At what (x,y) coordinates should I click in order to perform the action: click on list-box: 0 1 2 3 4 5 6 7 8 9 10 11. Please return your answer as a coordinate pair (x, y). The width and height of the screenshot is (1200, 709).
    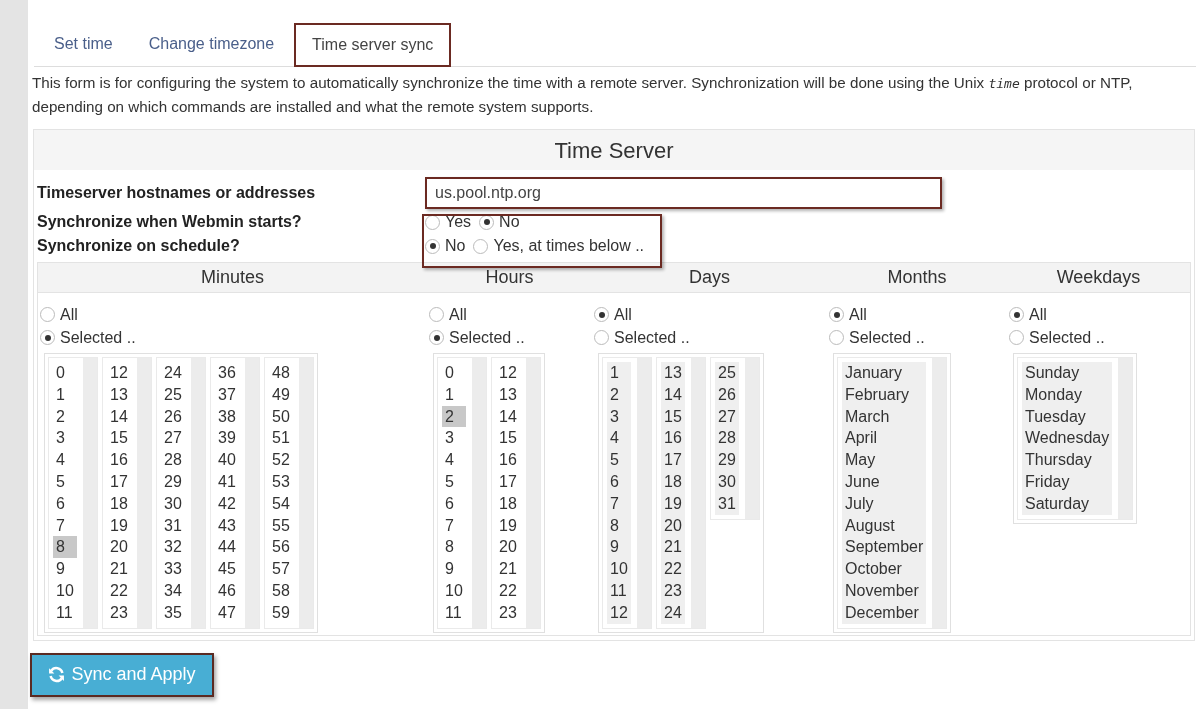
    Looking at the image, I should click on (462, 493).